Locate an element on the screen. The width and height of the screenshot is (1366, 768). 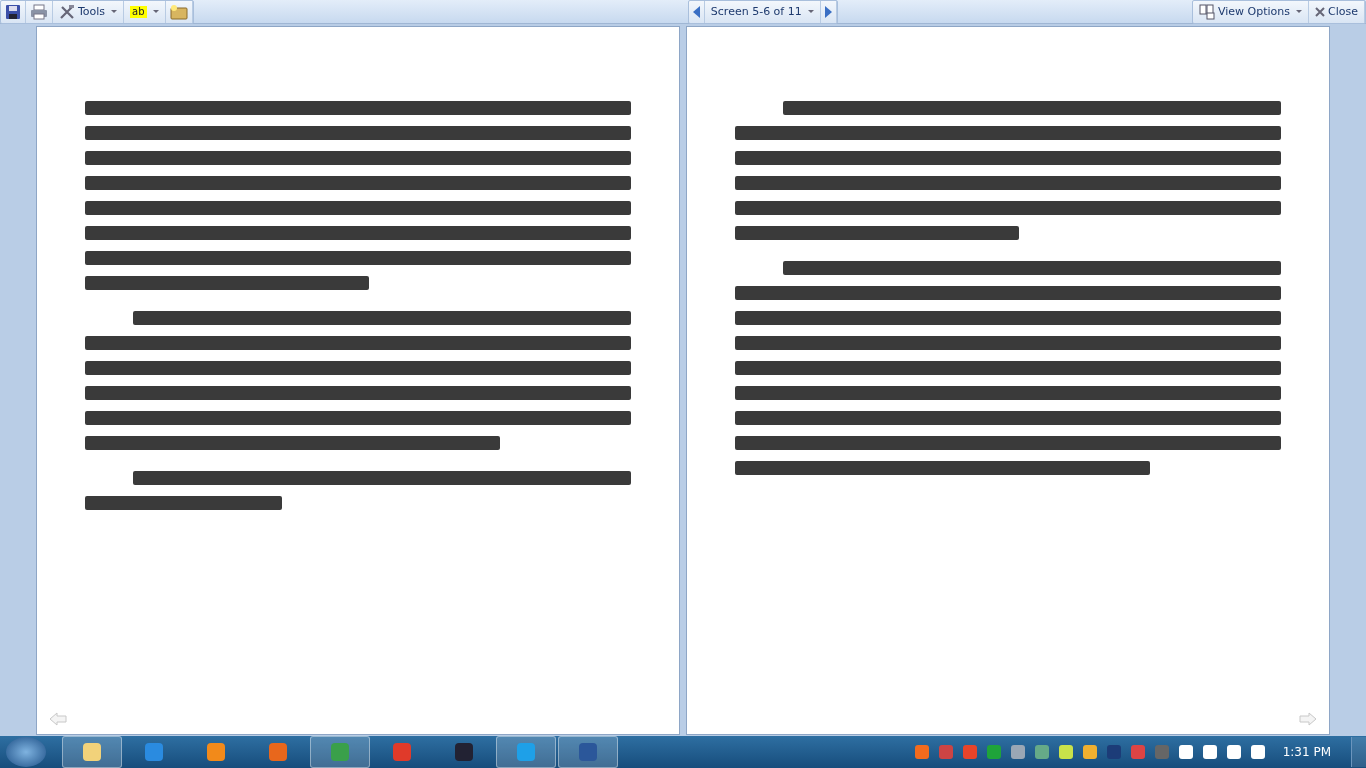
tools-menu-button: Tools is located at coordinates (89, 11).